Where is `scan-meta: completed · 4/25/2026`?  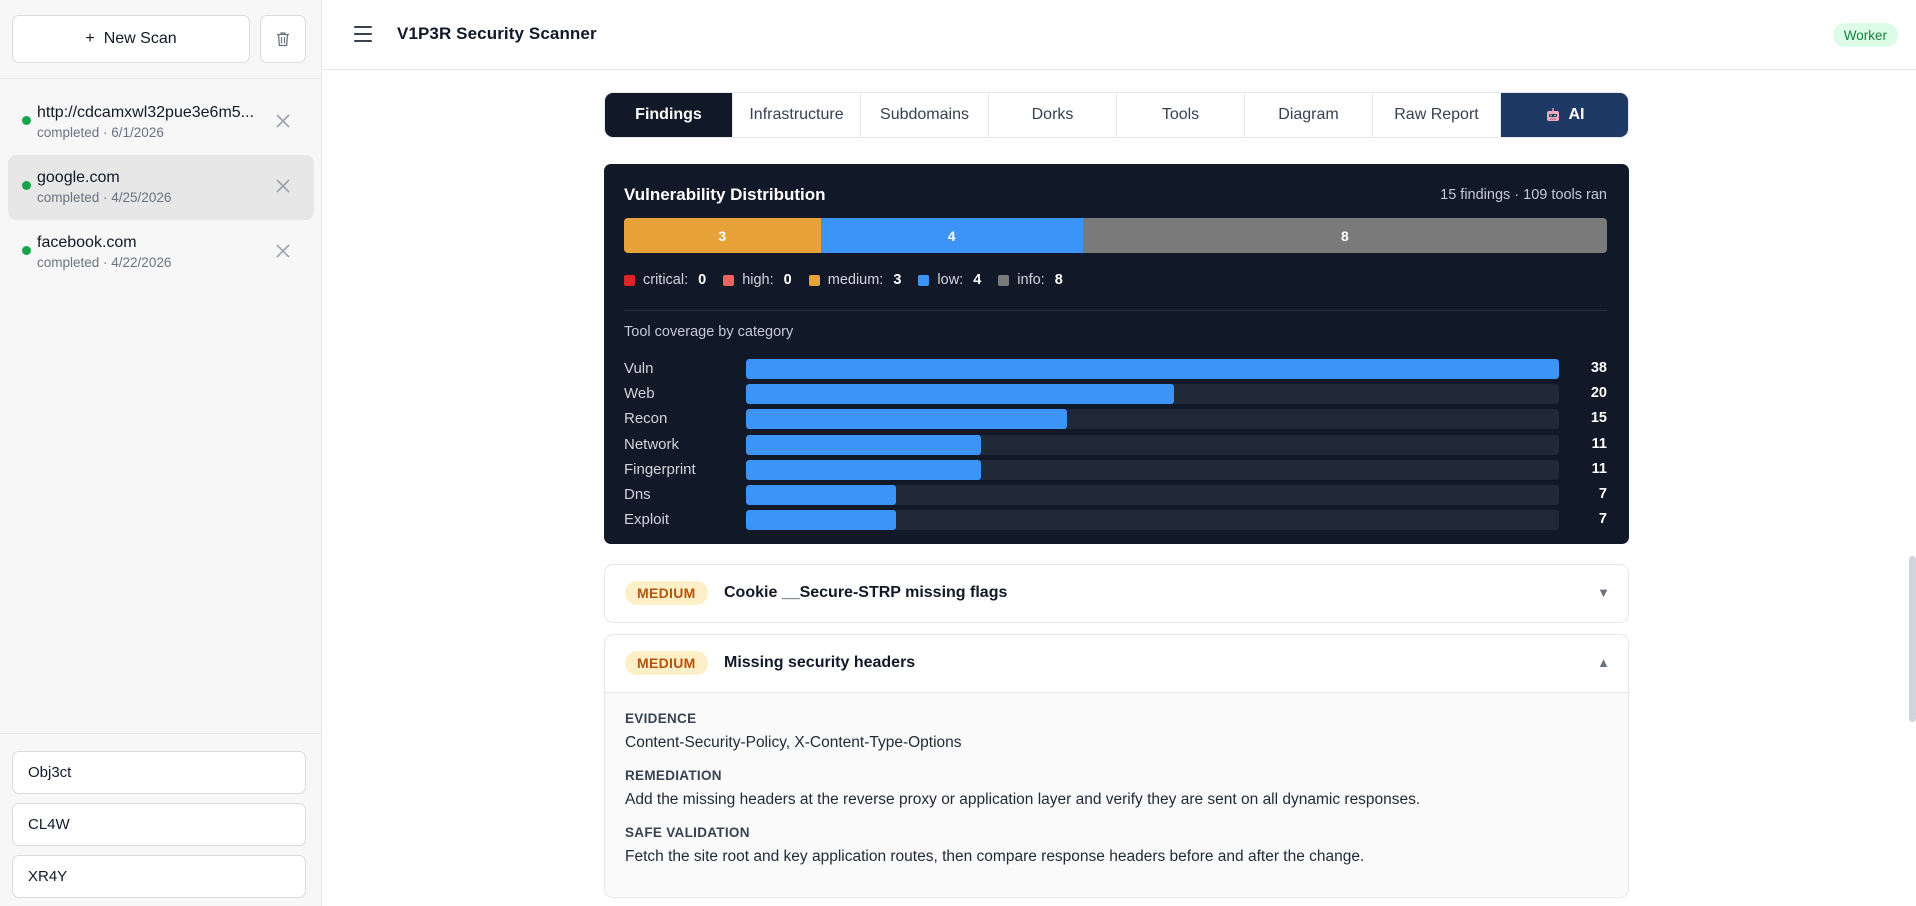
scan-meta: completed · 4/25/2026 is located at coordinates (104, 197).